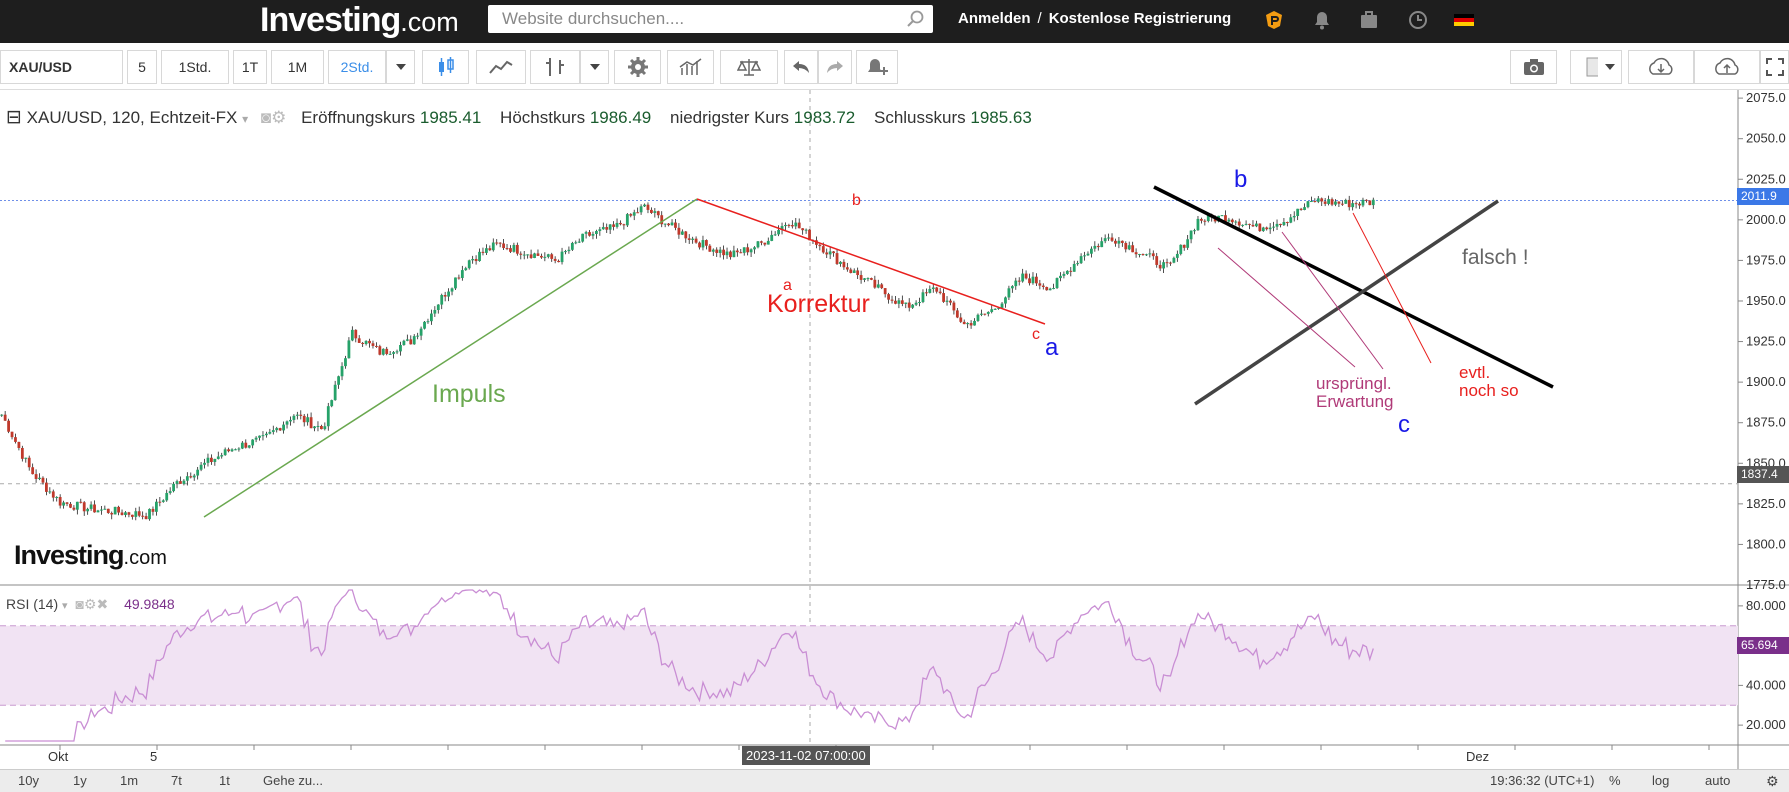 The width and height of the screenshot is (1789, 792). Describe the element at coordinates (1772, 781) in the screenshot. I see `bottom-gear-icon: ⚙` at that location.